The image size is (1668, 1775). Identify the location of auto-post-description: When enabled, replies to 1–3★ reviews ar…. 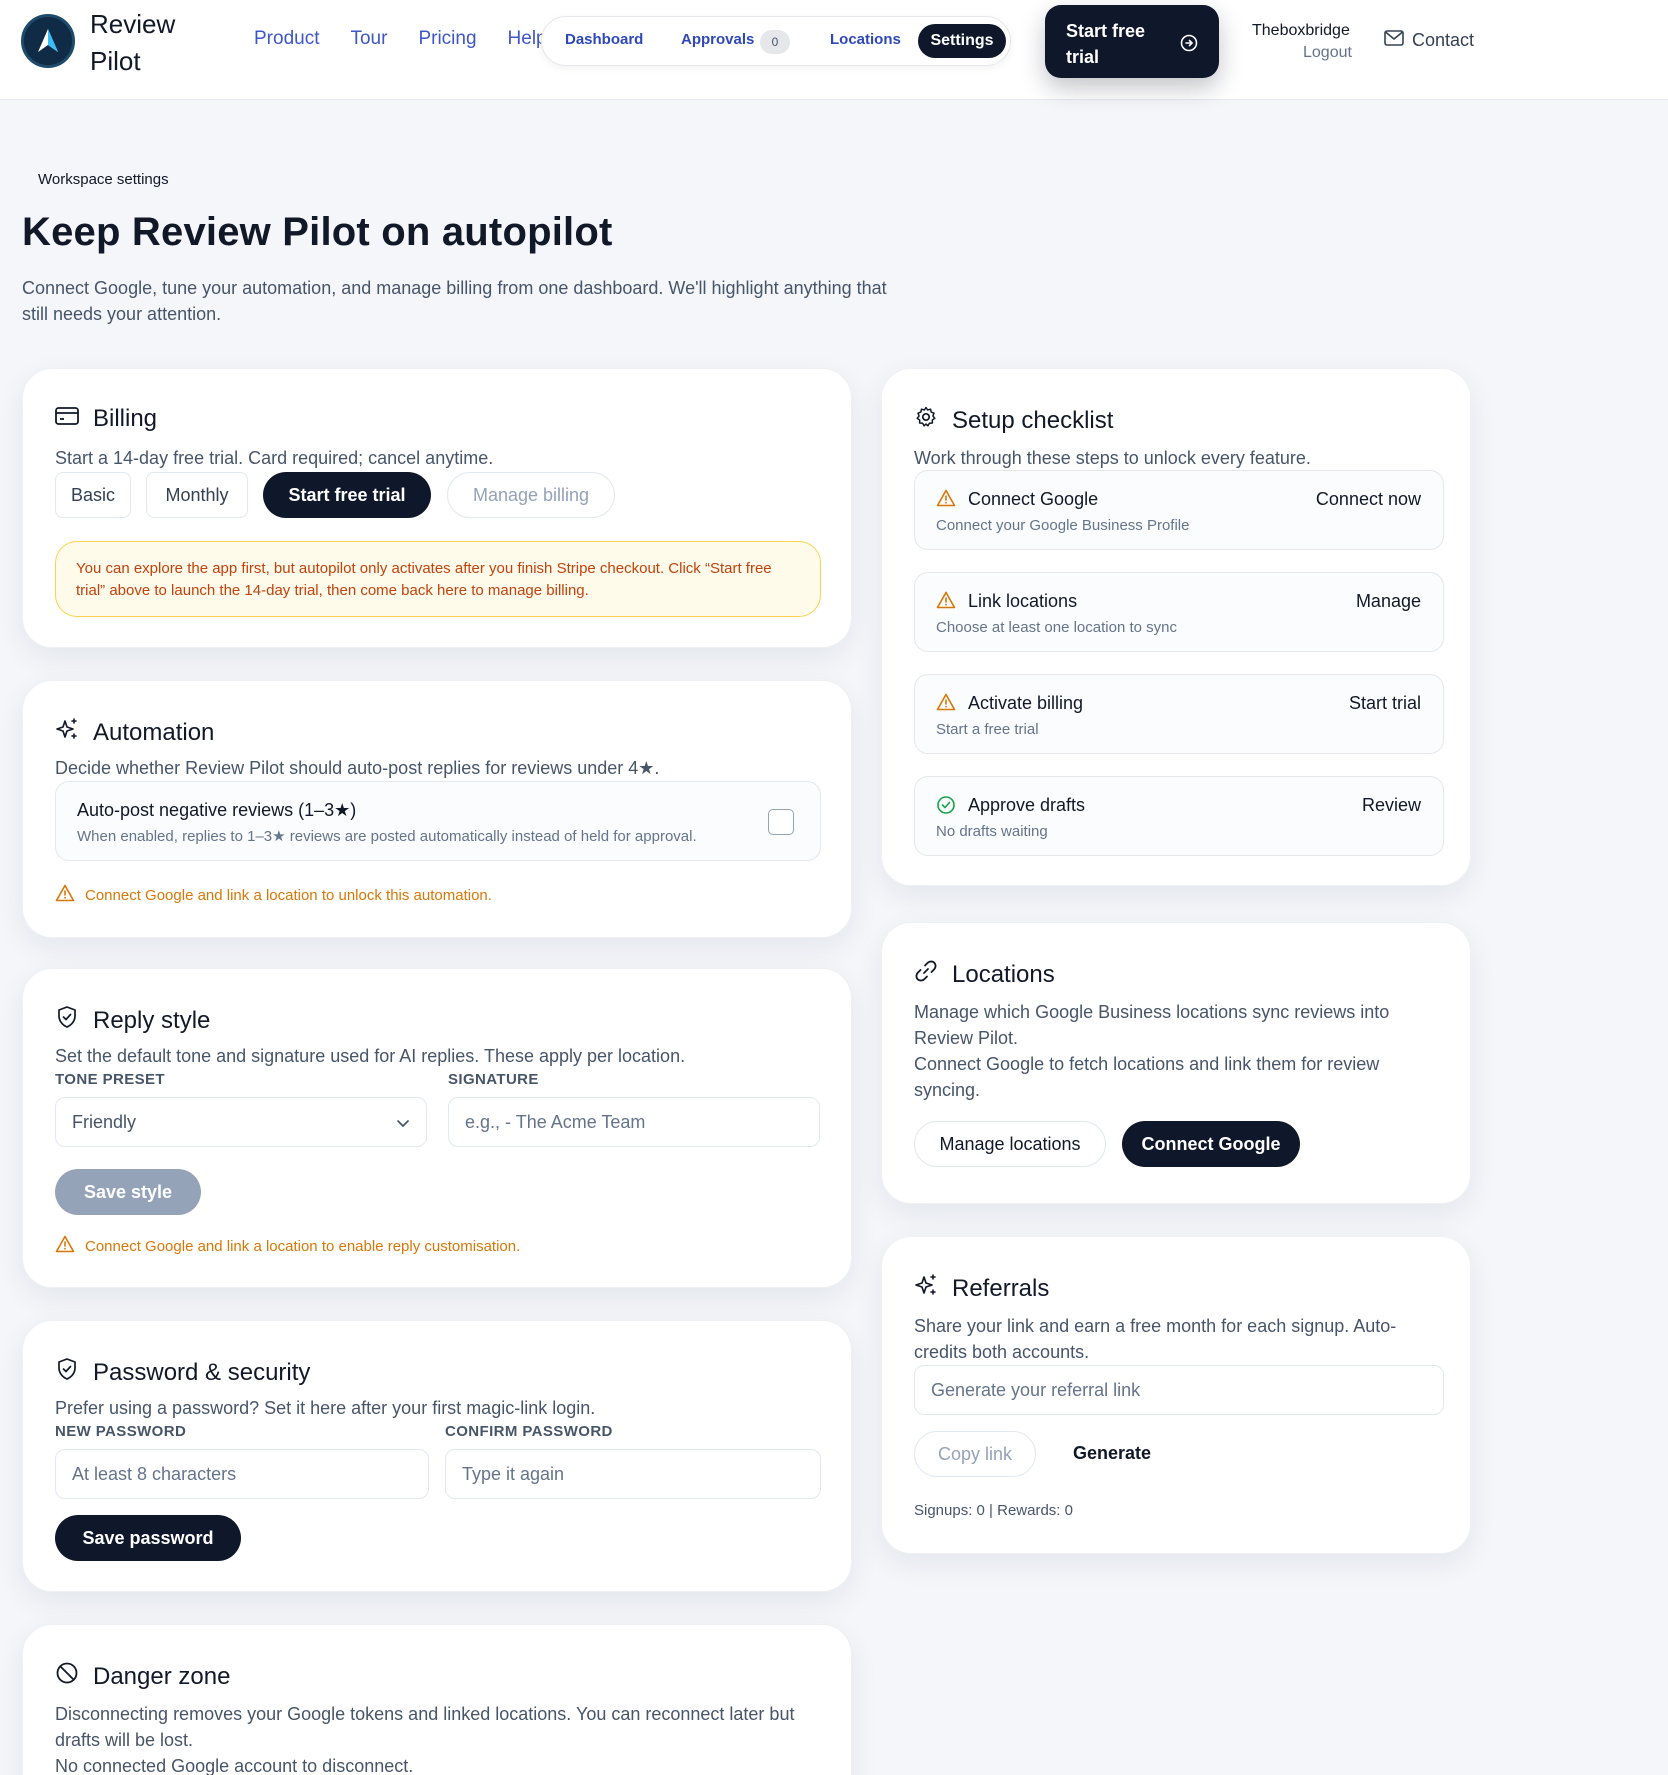
(387, 836).